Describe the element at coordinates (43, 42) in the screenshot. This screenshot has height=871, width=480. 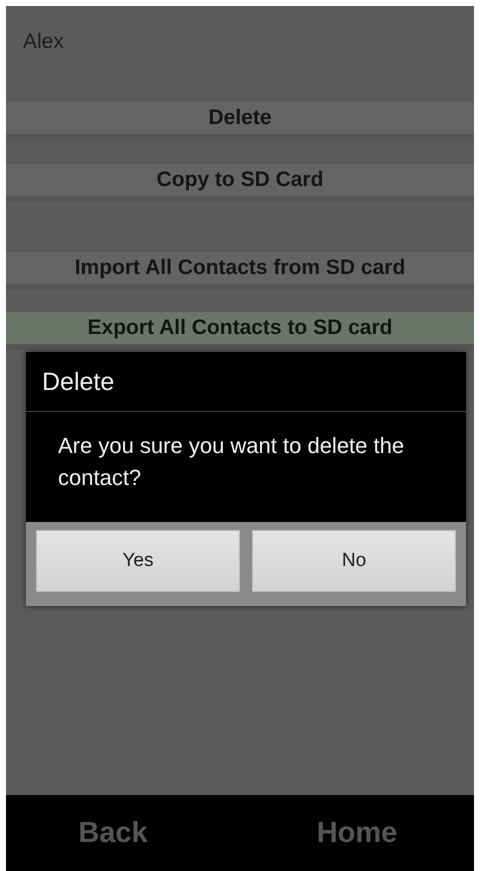
I see `contact-name: Alex` at that location.